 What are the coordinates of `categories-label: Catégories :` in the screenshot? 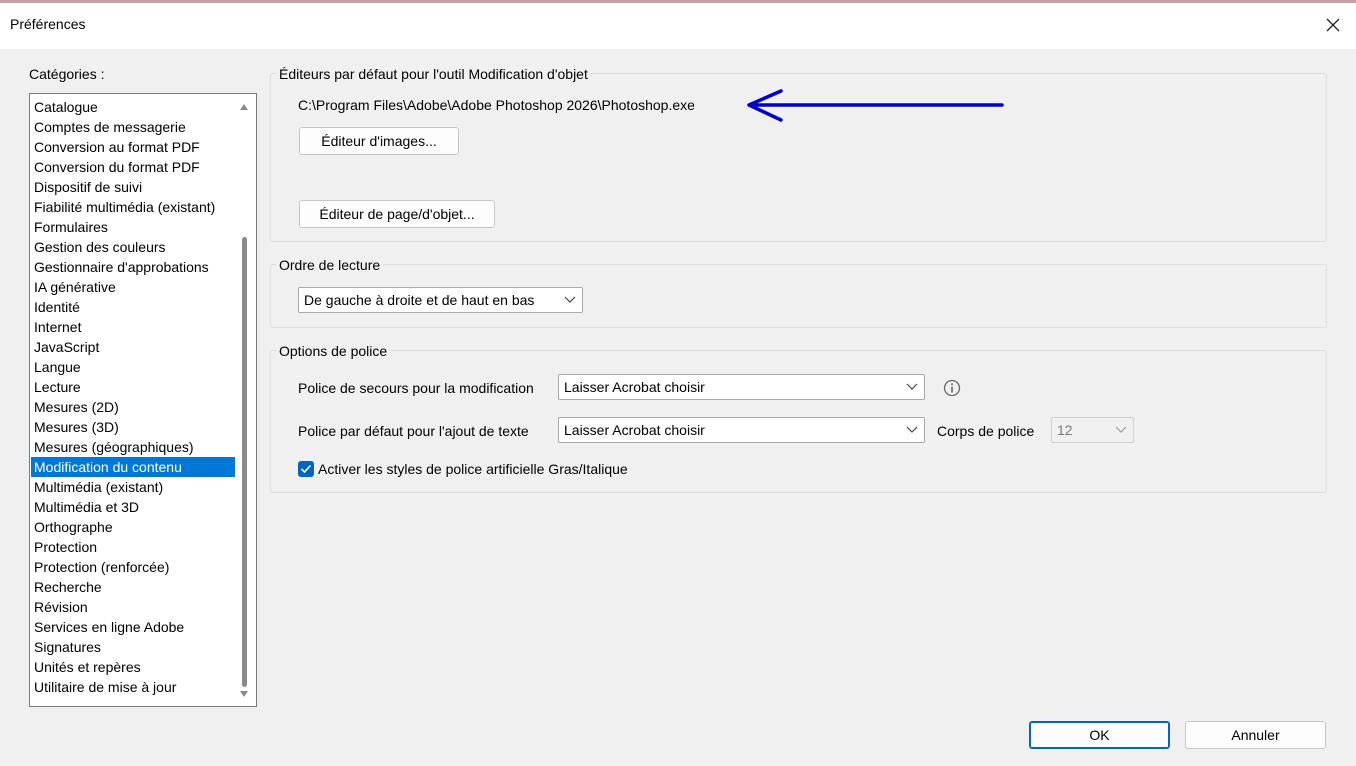 It's located at (67, 74).